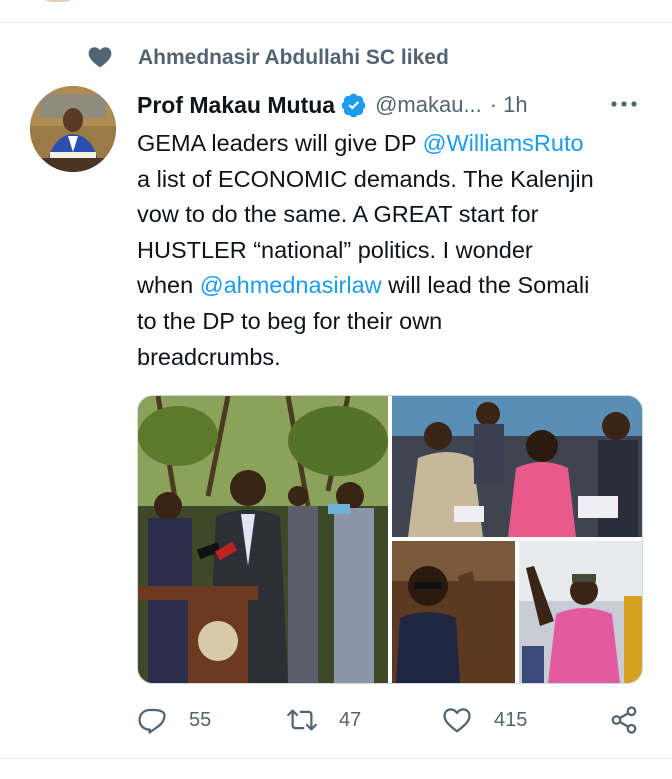 The image size is (672, 779). Describe the element at coordinates (484, 720) in the screenshot. I see `like-button: 415` at that location.